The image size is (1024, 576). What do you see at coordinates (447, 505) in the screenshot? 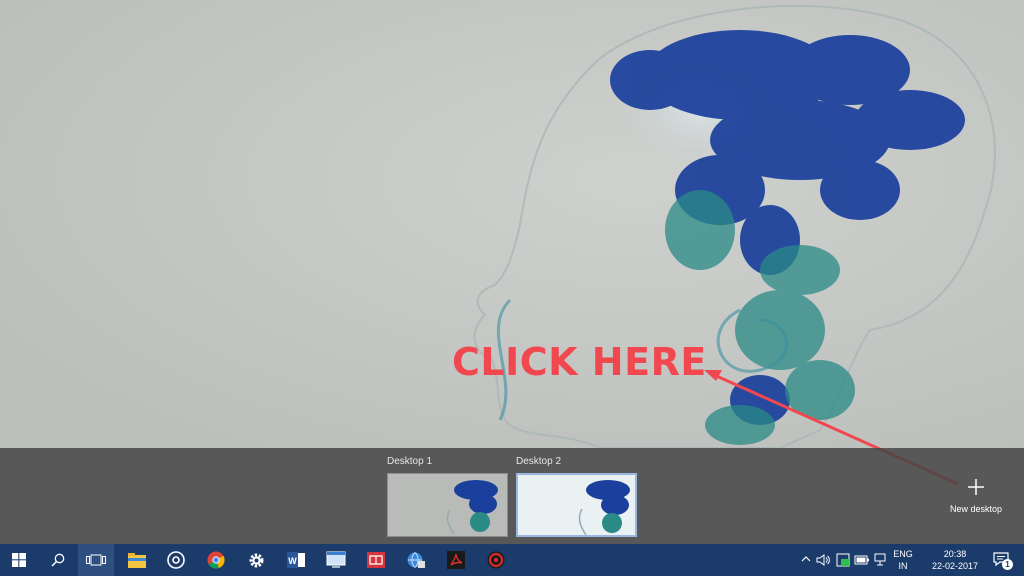
I see `desktop-1-thumbnail` at bounding box center [447, 505].